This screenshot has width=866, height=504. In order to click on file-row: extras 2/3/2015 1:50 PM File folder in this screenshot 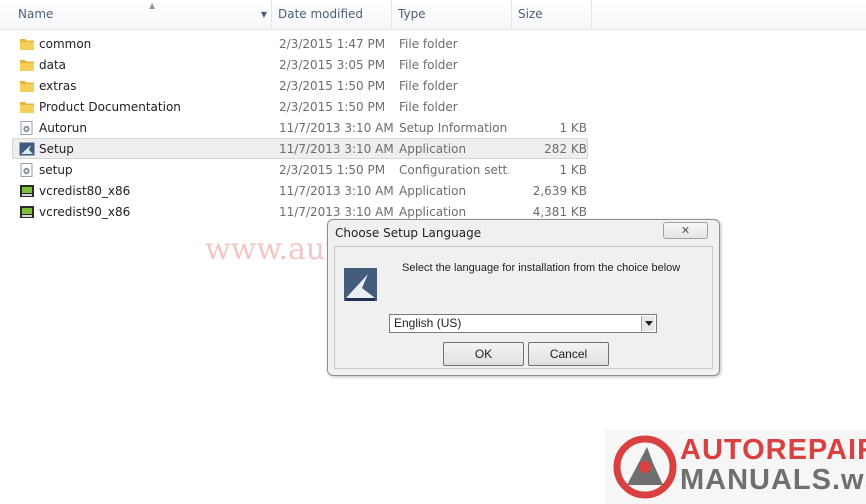, I will do `click(300, 85)`.